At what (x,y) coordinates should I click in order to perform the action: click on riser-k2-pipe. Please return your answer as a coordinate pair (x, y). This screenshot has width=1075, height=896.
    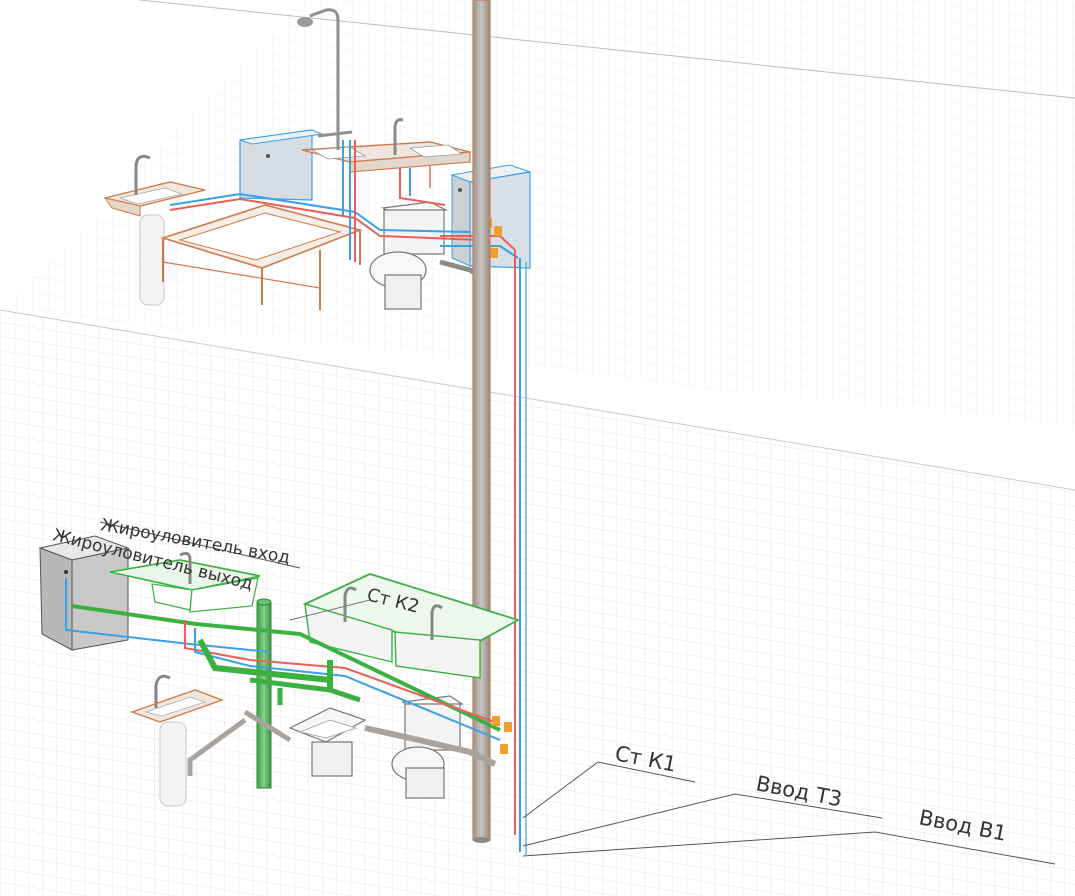
    Looking at the image, I should click on (264, 693).